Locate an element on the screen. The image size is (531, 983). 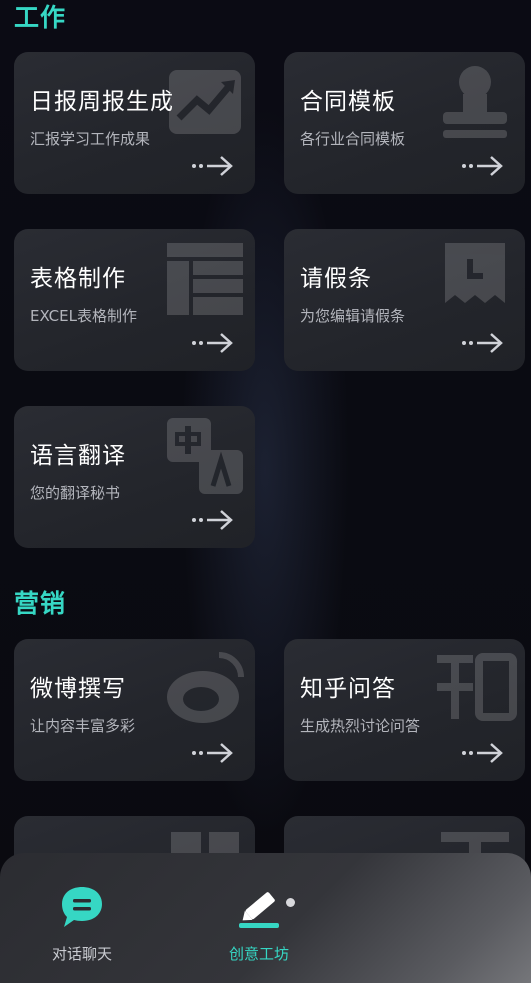
card-contract-template: 合同模板 各行业合同模板 is located at coordinates (404, 123).